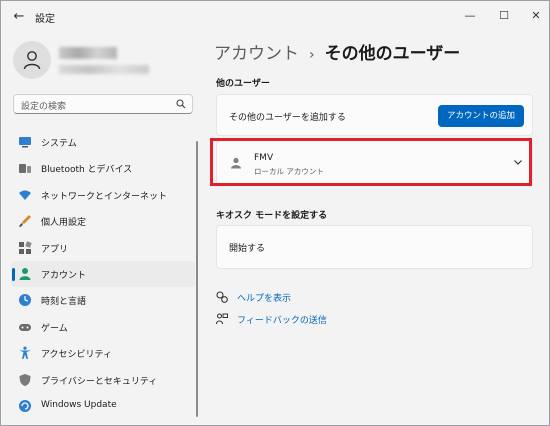 The image size is (550, 426). Describe the element at coordinates (104, 69) in the screenshot. I see `blurred-user-email` at that location.